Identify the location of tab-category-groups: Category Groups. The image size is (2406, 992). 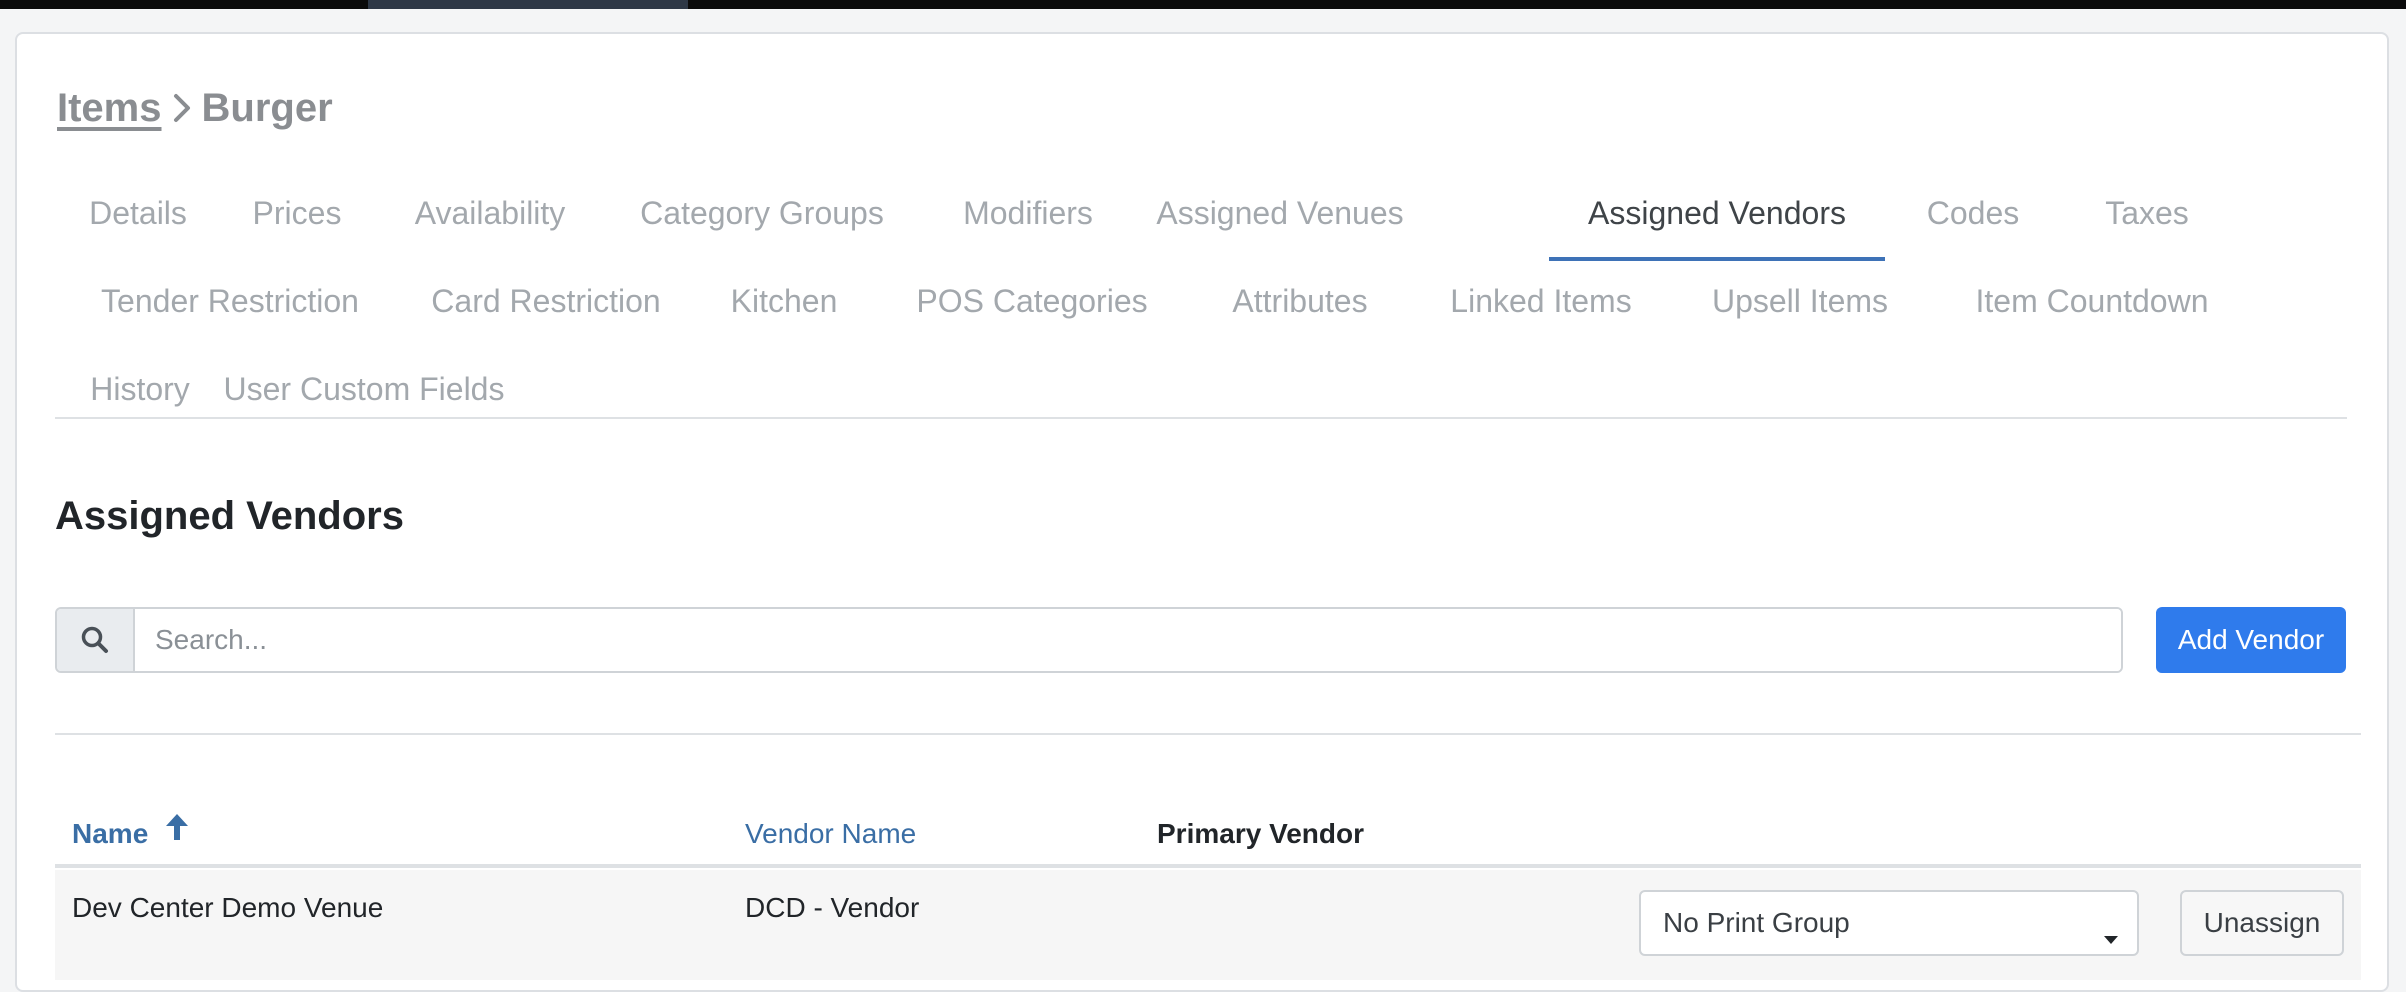
(762, 213).